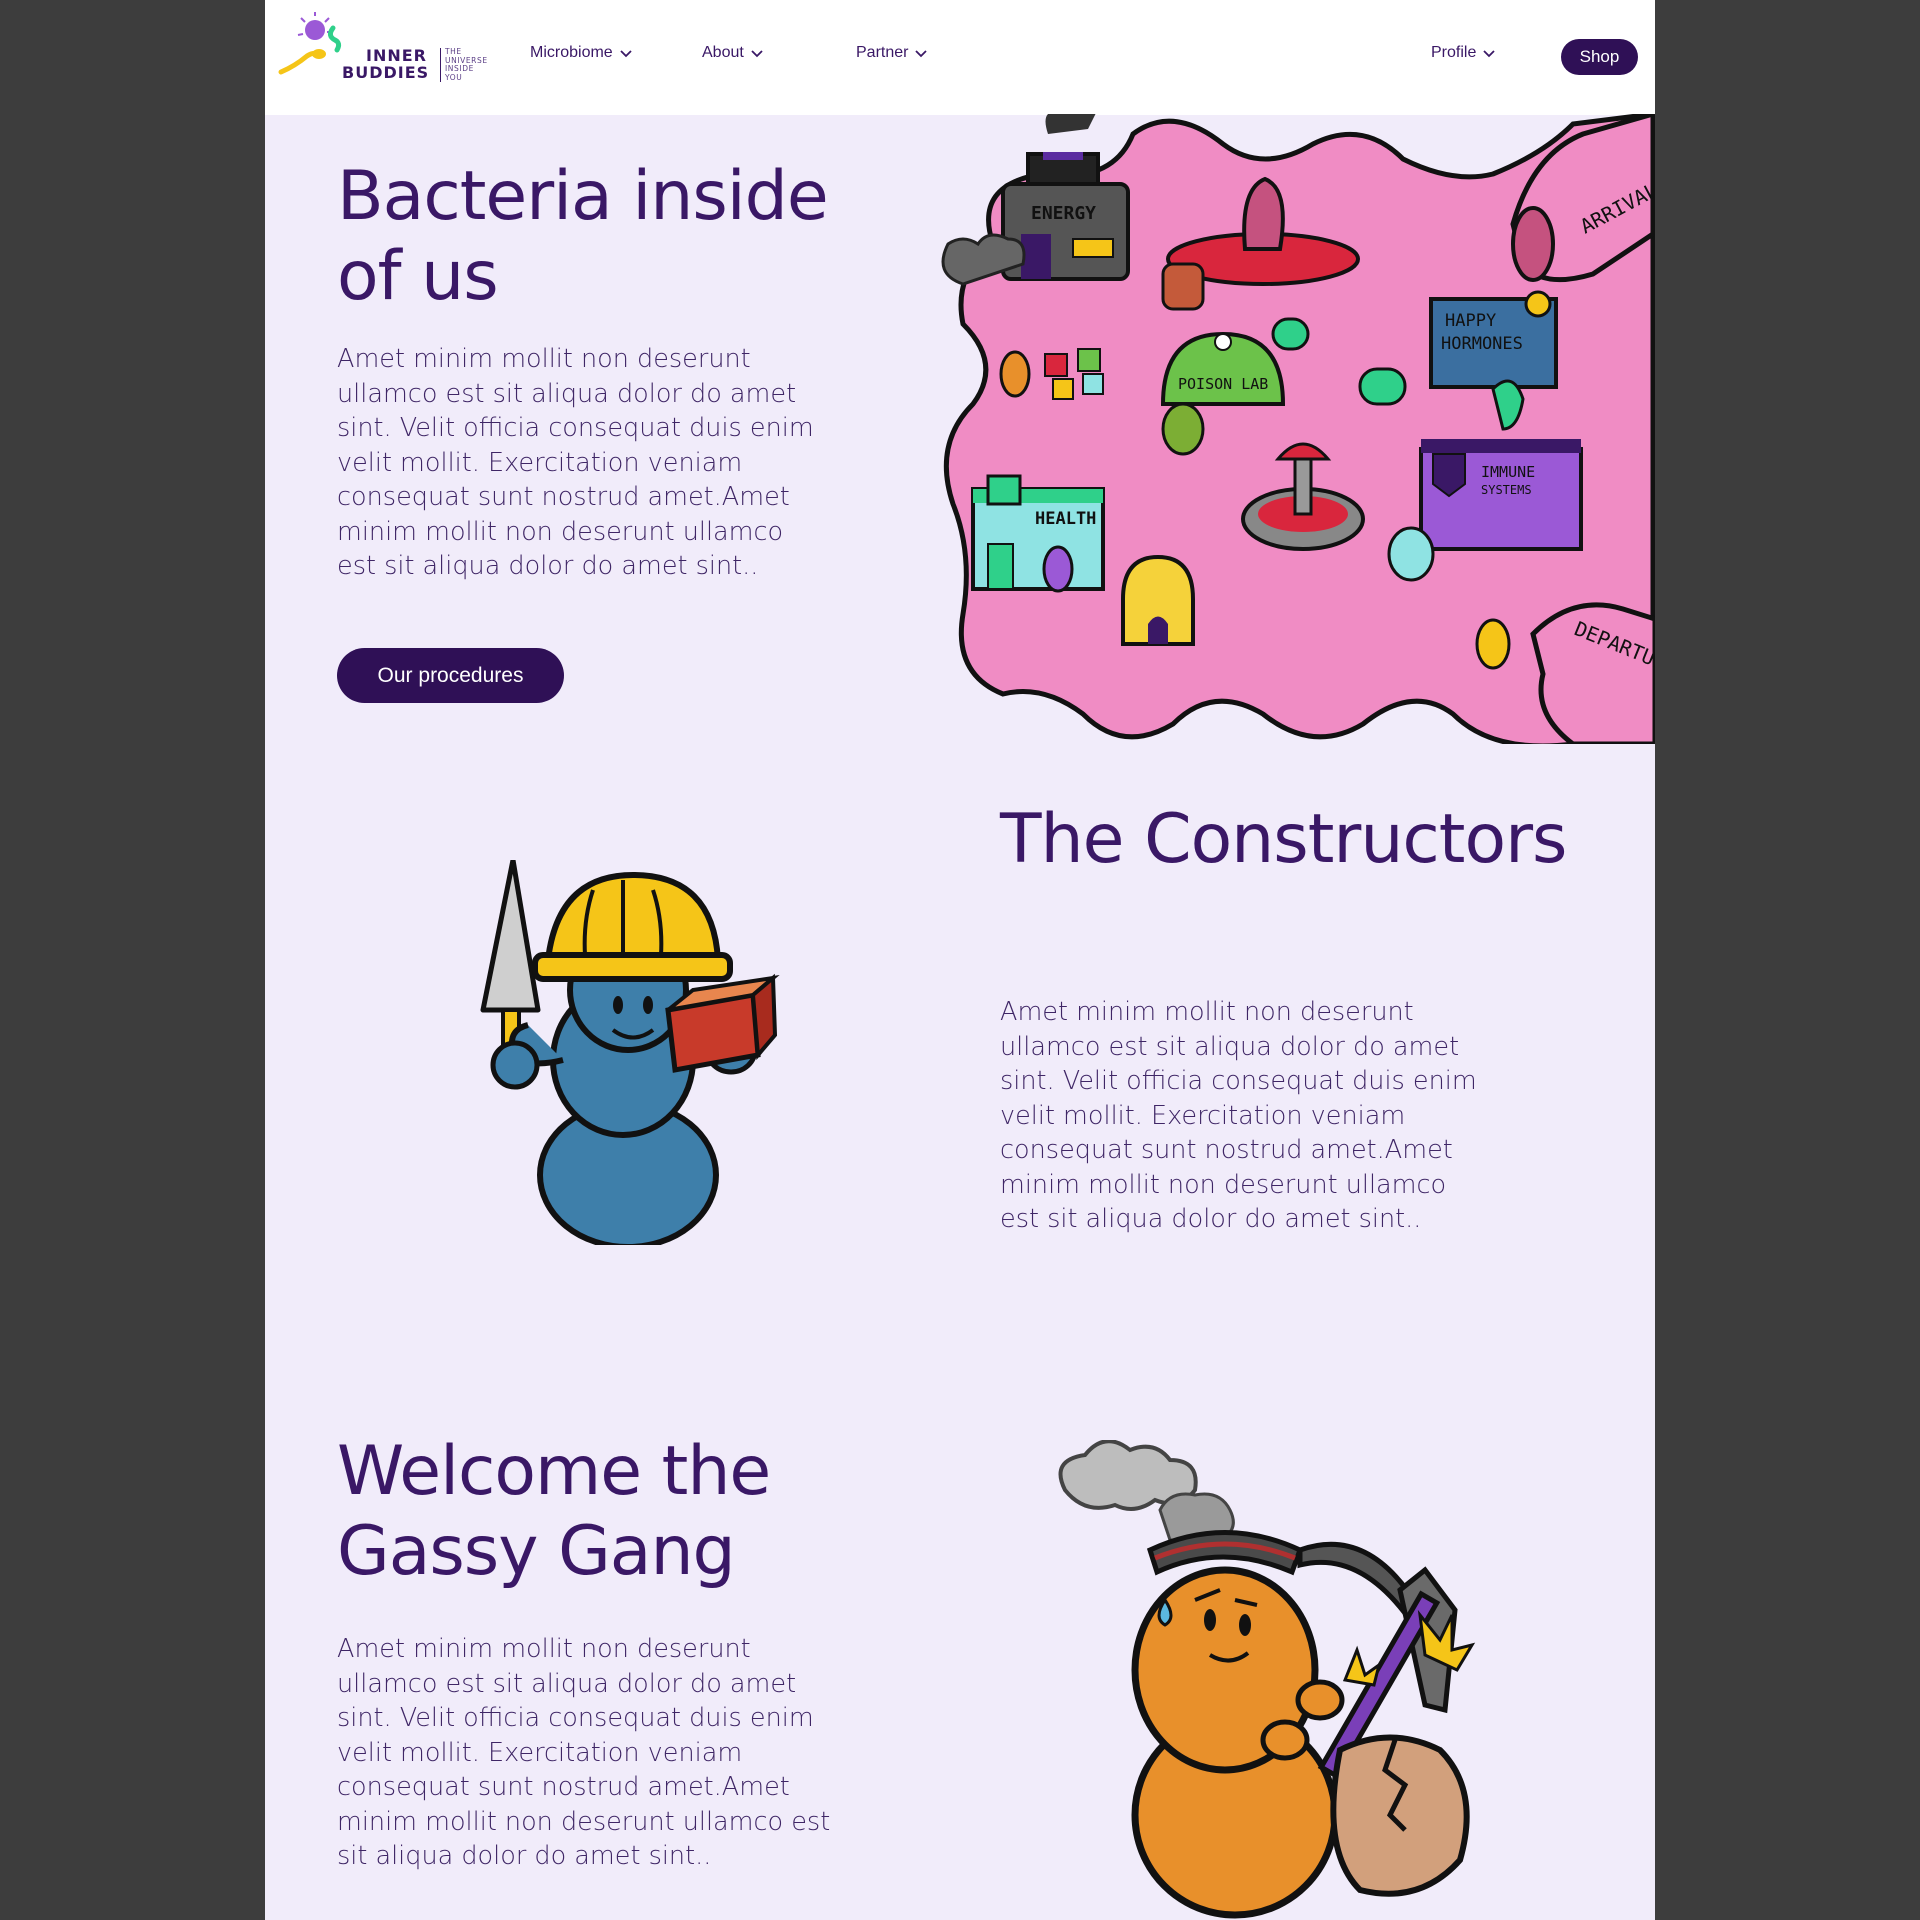  I want to click on nav-partner: Partner, so click(892, 53).